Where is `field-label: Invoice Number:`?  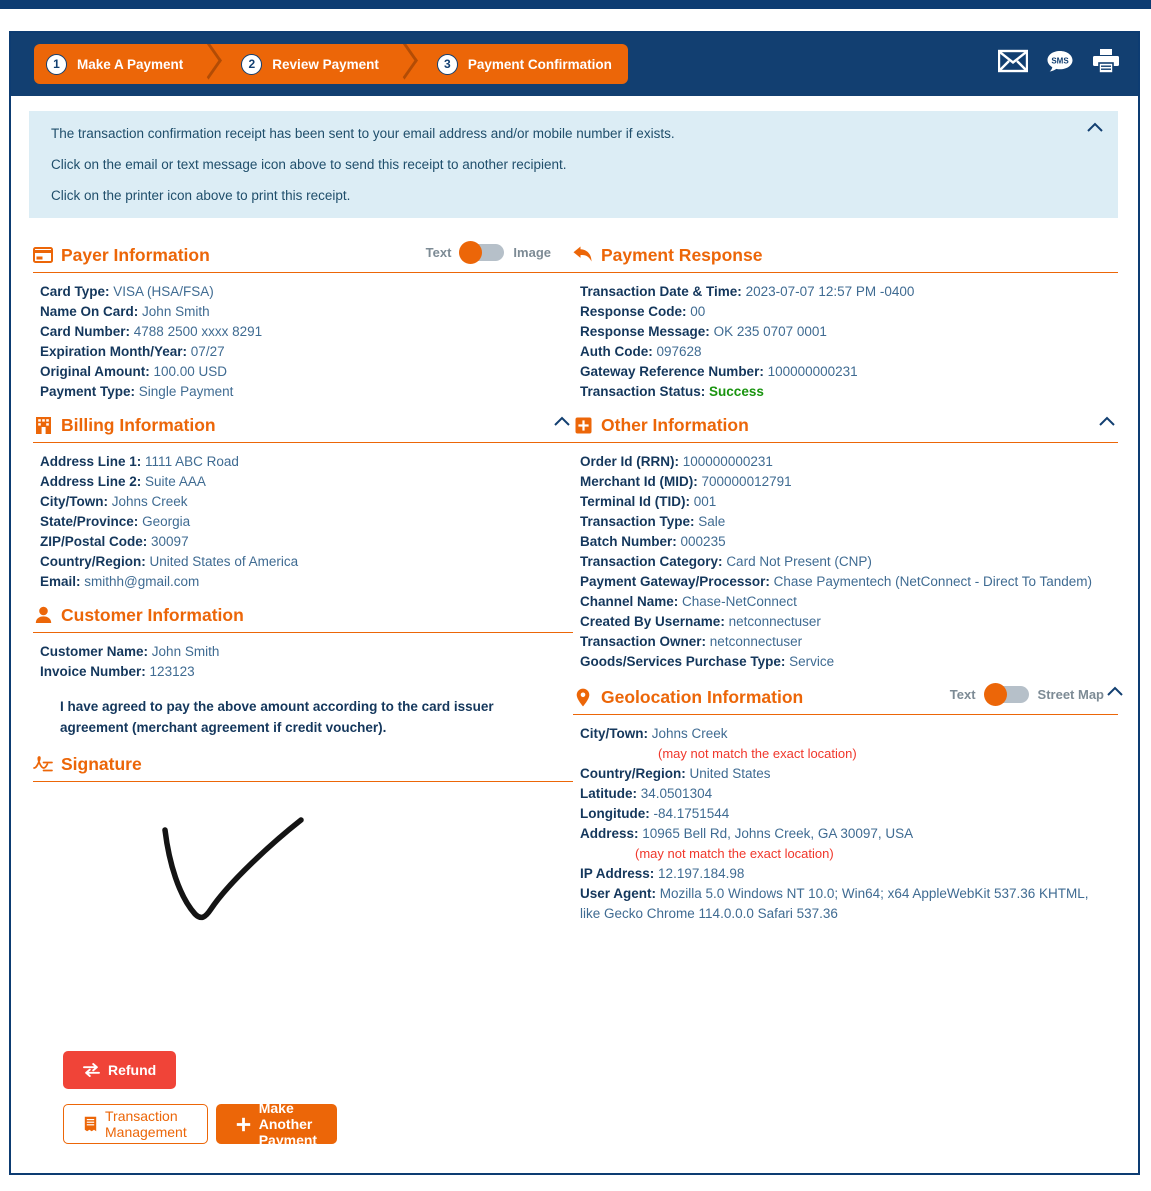 field-label: Invoice Number: is located at coordinates (93, 671).